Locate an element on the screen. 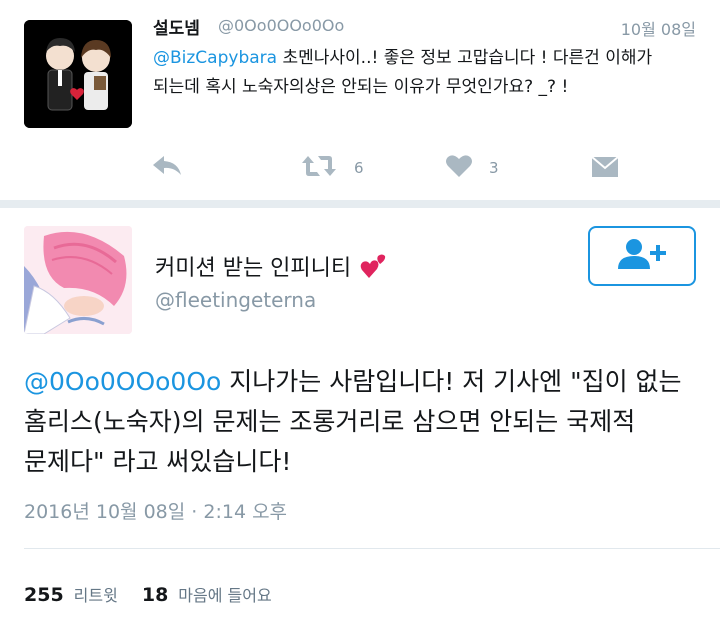 The image size is (720, 623). tweet-stats: 255 리트윗 18 마음에 들어요 is located at coordinates (160, 594).